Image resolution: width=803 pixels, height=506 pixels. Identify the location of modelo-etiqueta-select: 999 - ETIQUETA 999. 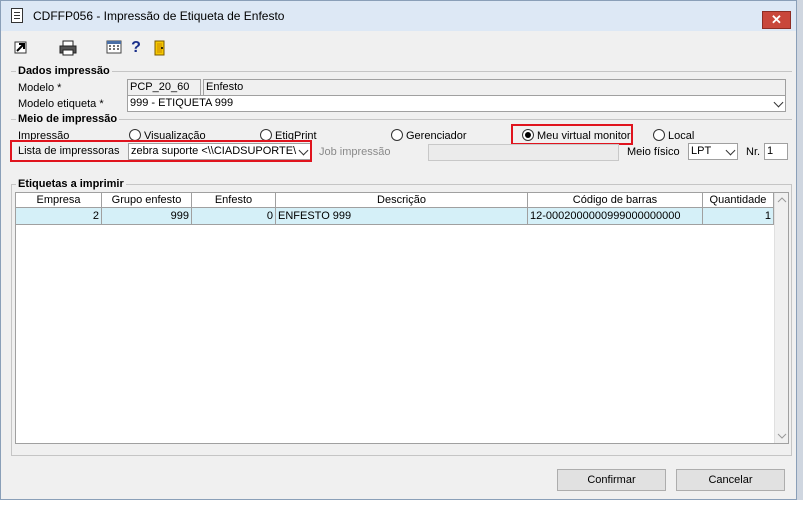
(456, 103).